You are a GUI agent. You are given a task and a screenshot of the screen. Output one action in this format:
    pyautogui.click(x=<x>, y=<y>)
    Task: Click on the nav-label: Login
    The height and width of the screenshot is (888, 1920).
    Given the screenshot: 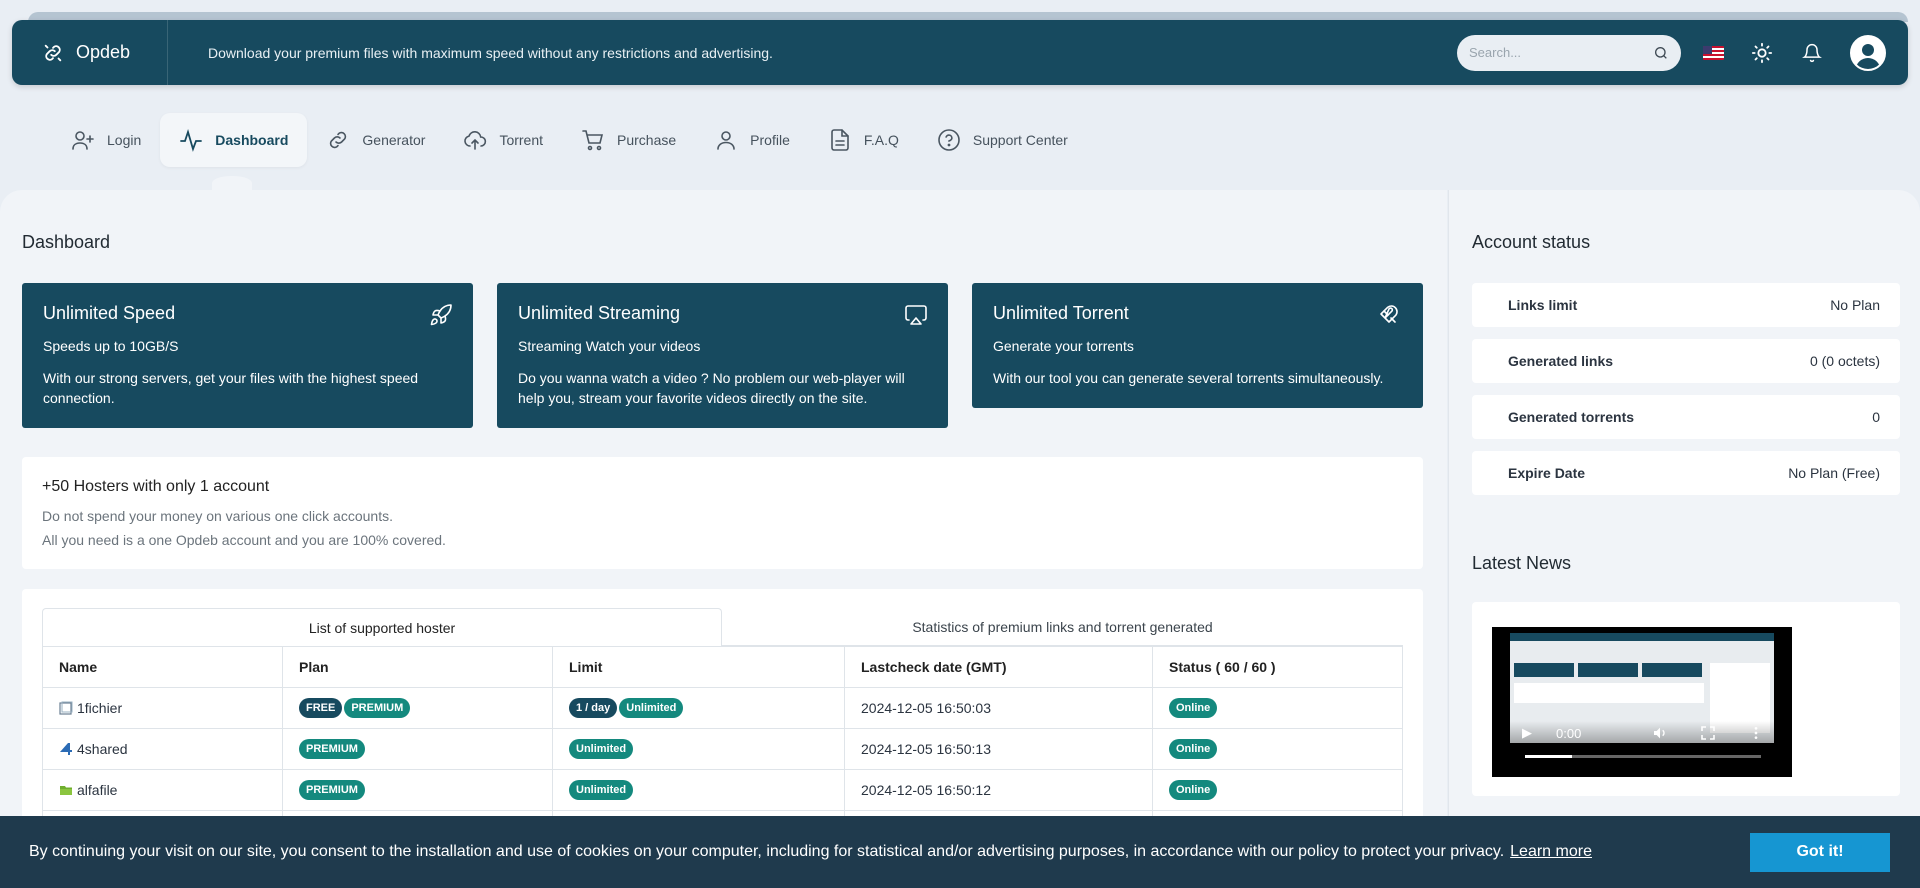 What is the action you would take?
    pyautogui.click(x=124, y=140)
    